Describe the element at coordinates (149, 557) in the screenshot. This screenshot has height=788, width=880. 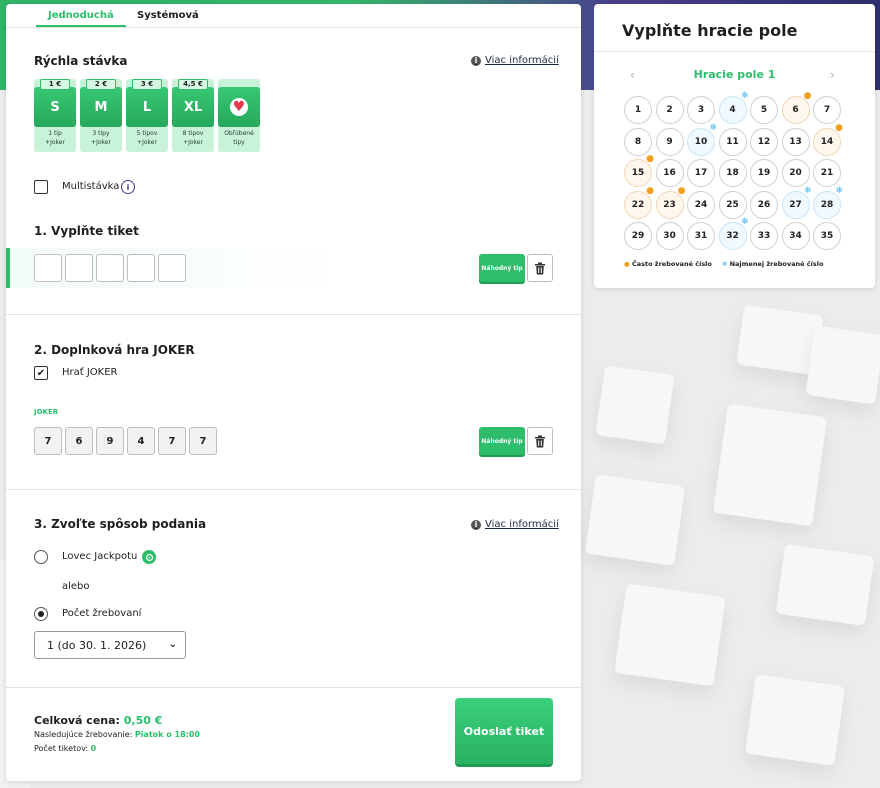
I see `jackpot-hunter-glyph` at that location.